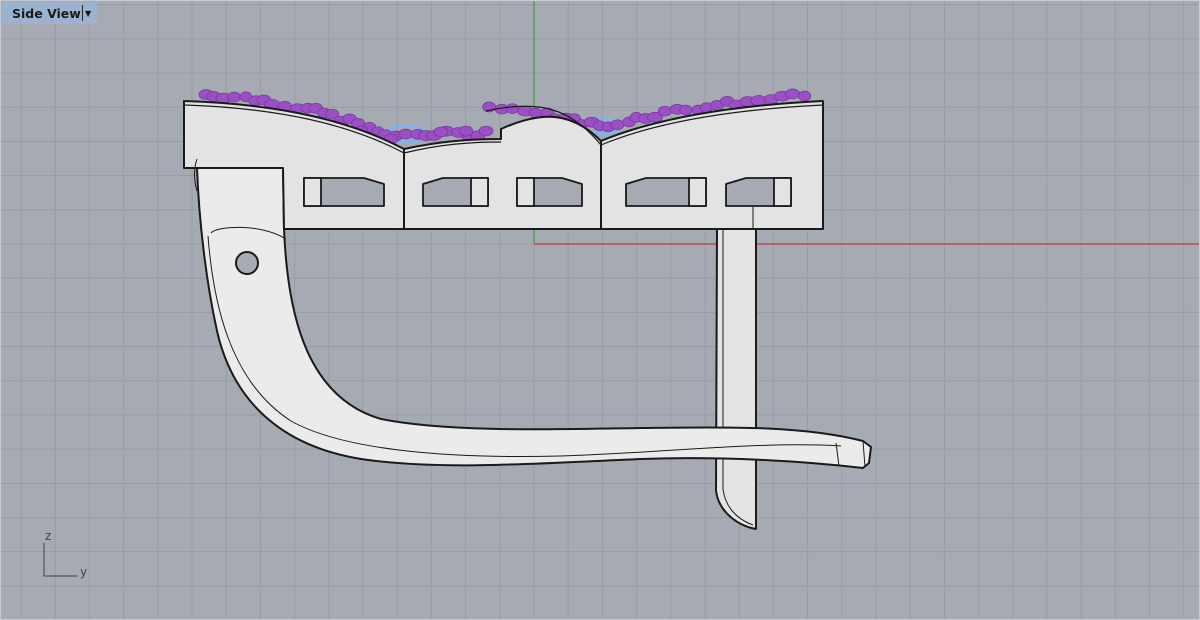  I want to click on axes-icon: z y, so click(69, 556).